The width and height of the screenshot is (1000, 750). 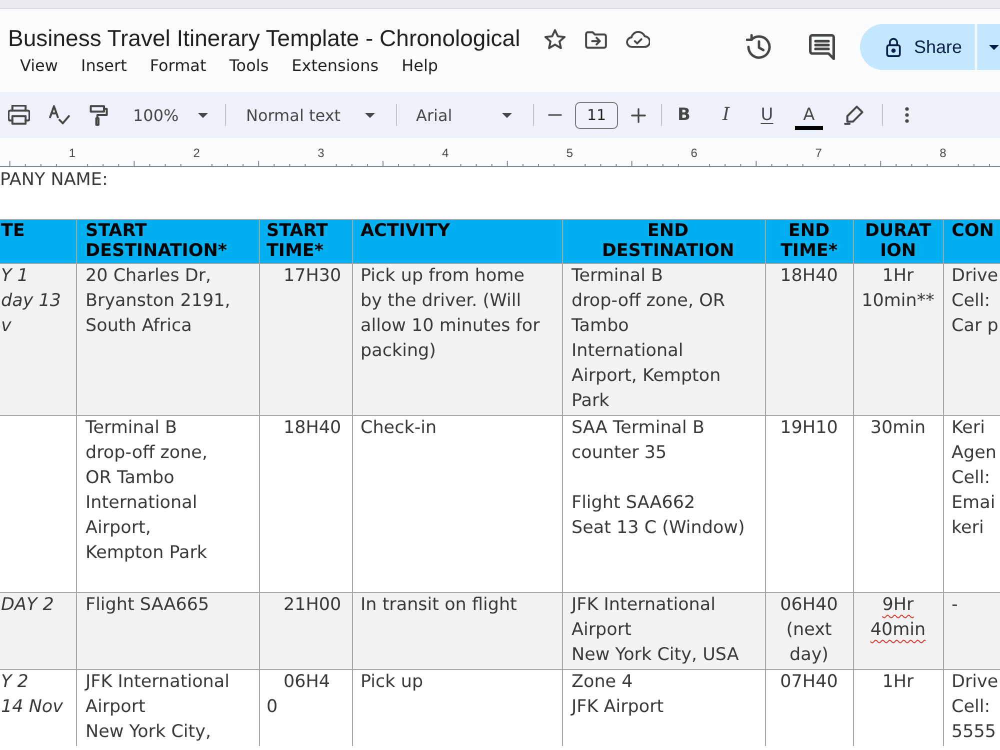 What do you see at coordinates (445, 153) in the screenshot?
I see `ruler-number: 4` at bounding box center [445, 153].